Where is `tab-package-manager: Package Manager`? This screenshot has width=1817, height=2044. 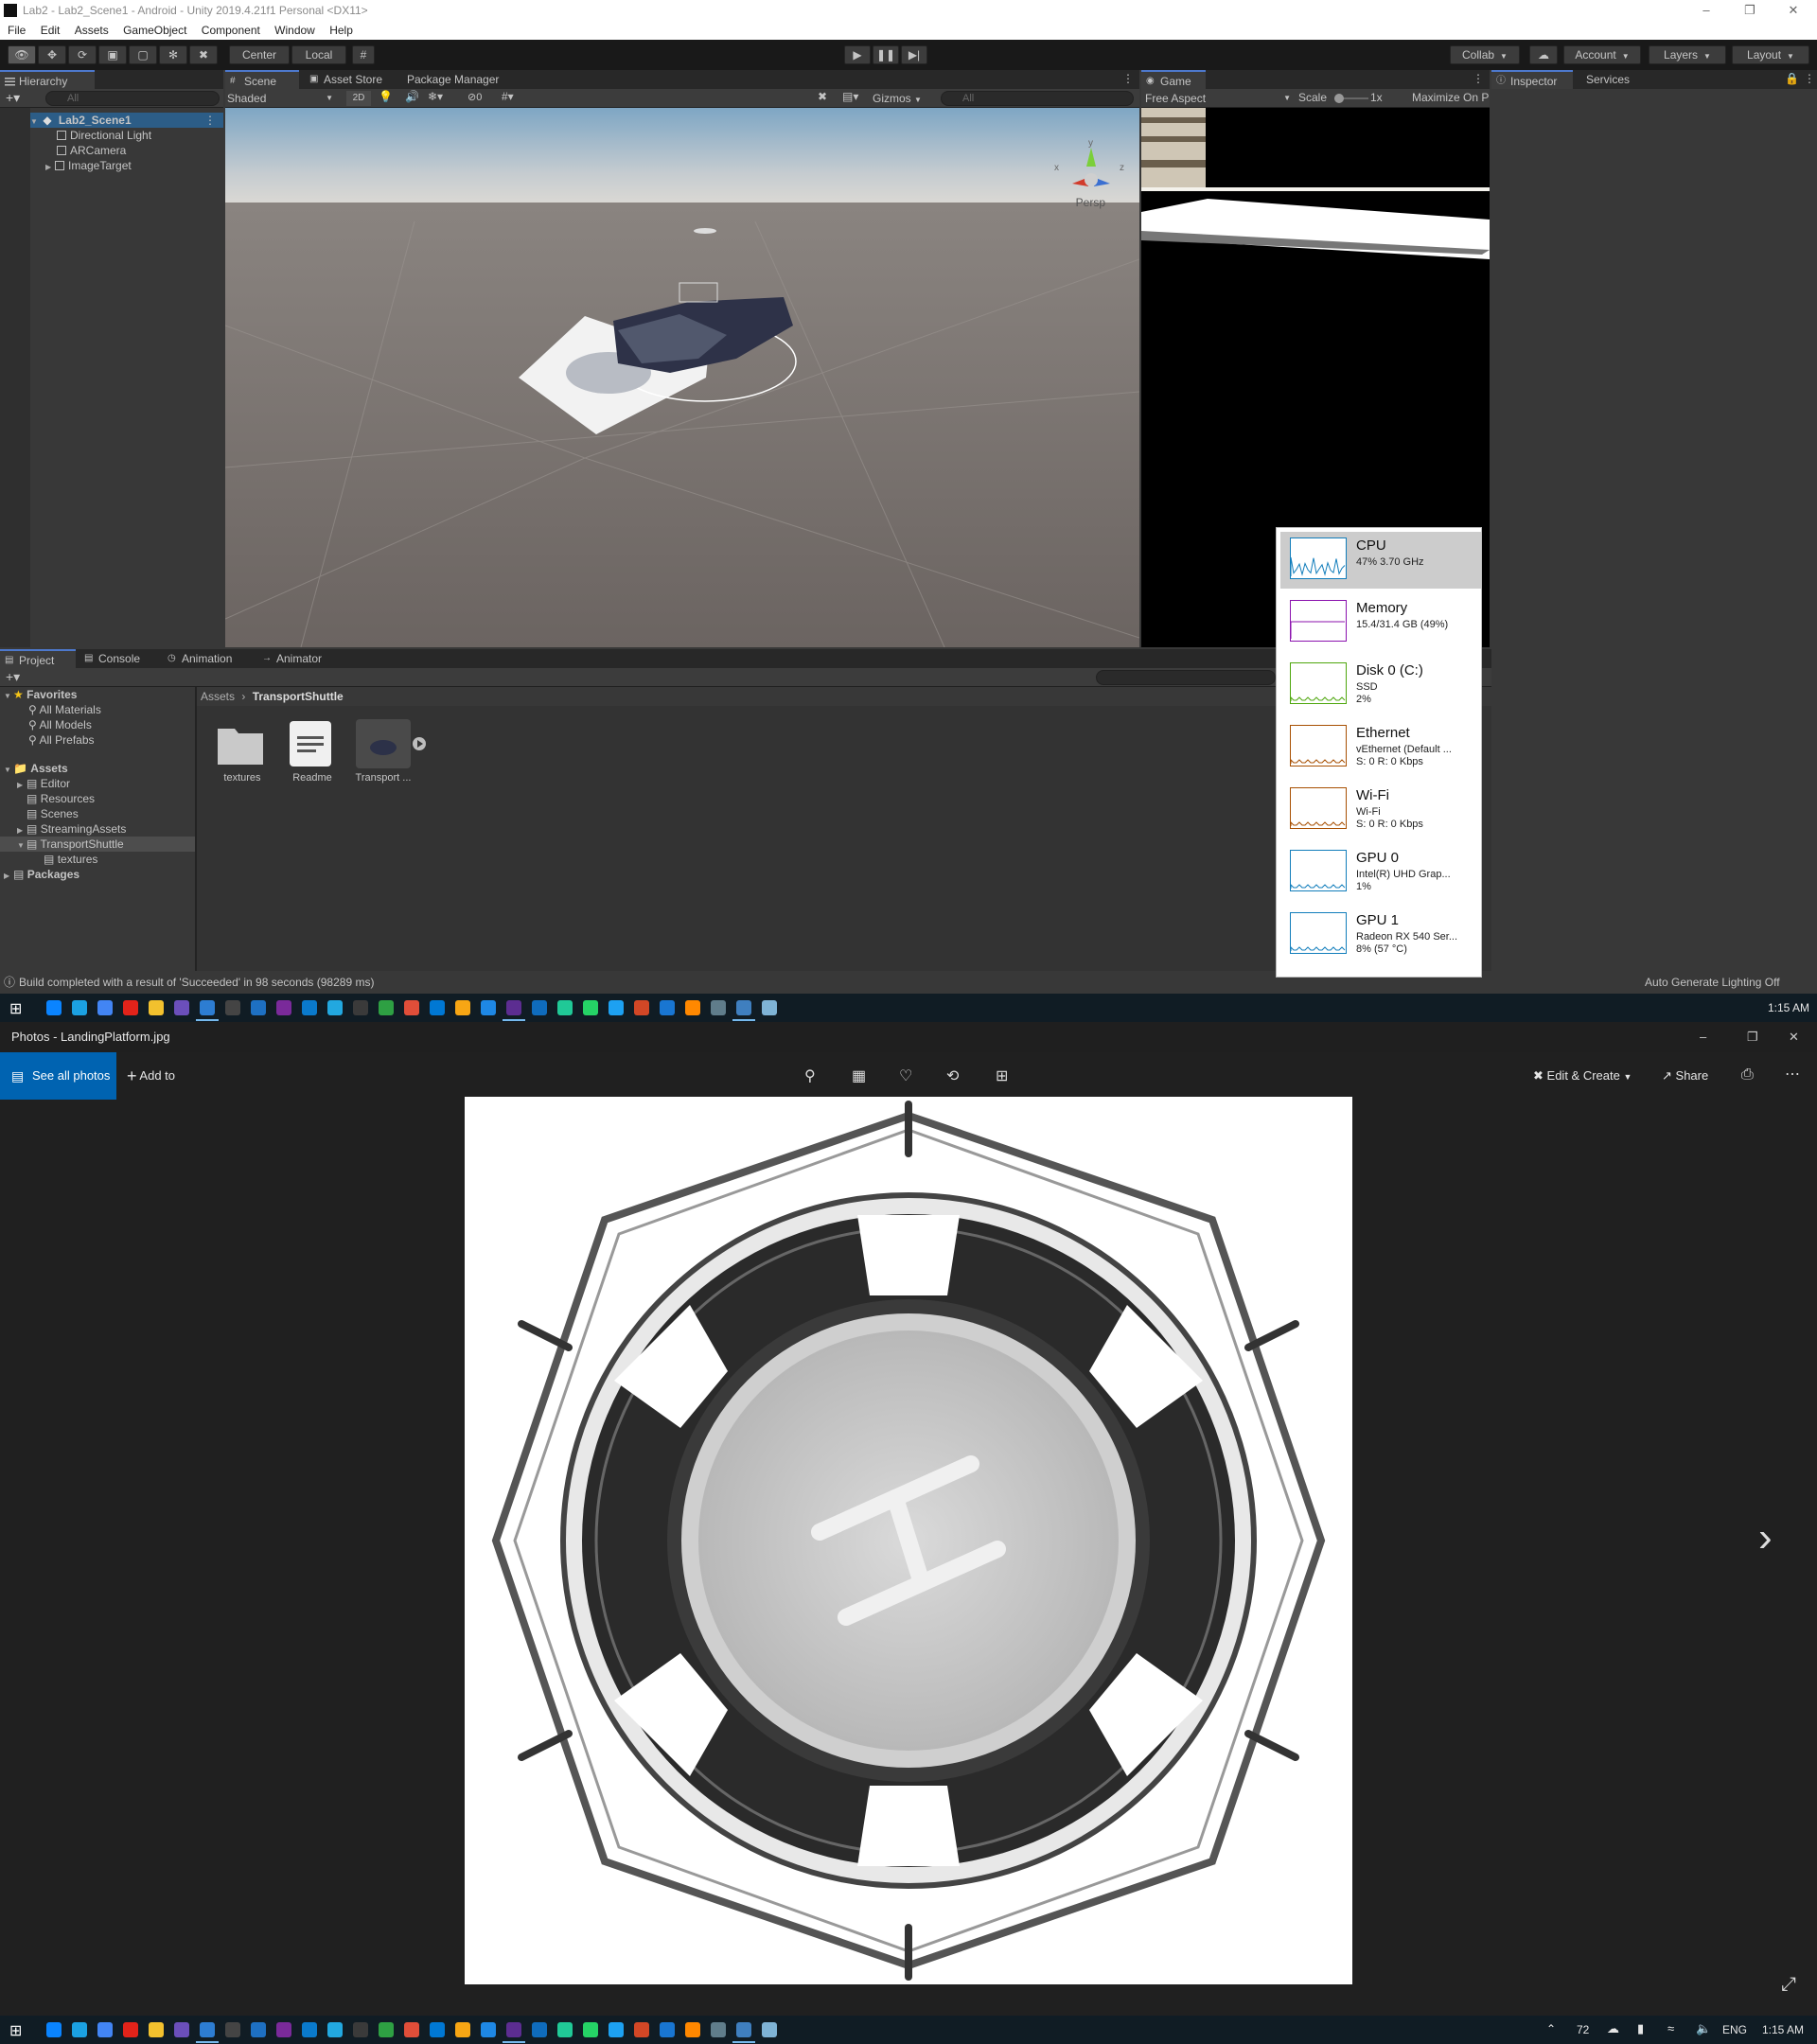
tab-package-manager: Package Manager is located at coordinates (462, 79).